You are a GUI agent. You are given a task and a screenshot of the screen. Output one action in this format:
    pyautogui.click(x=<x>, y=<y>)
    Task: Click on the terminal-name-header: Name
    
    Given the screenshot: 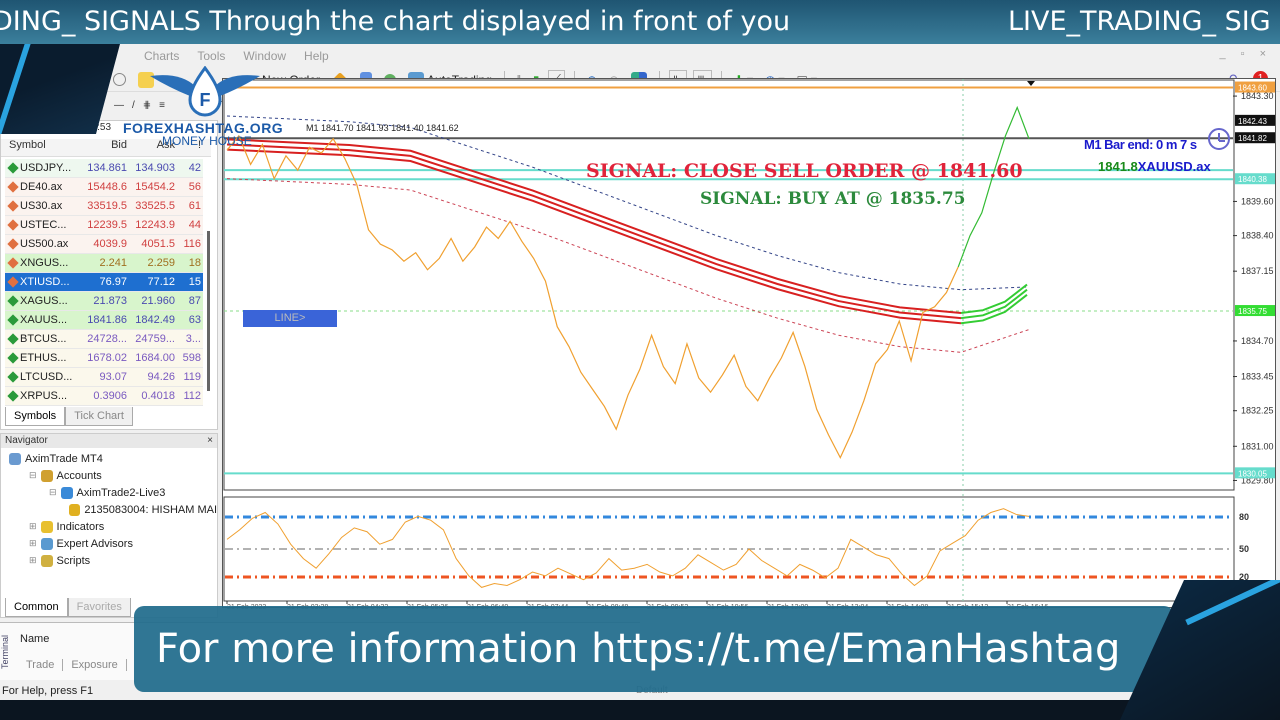 What is the action you would take?
    pyautogui.click(x=34, y=639)
    